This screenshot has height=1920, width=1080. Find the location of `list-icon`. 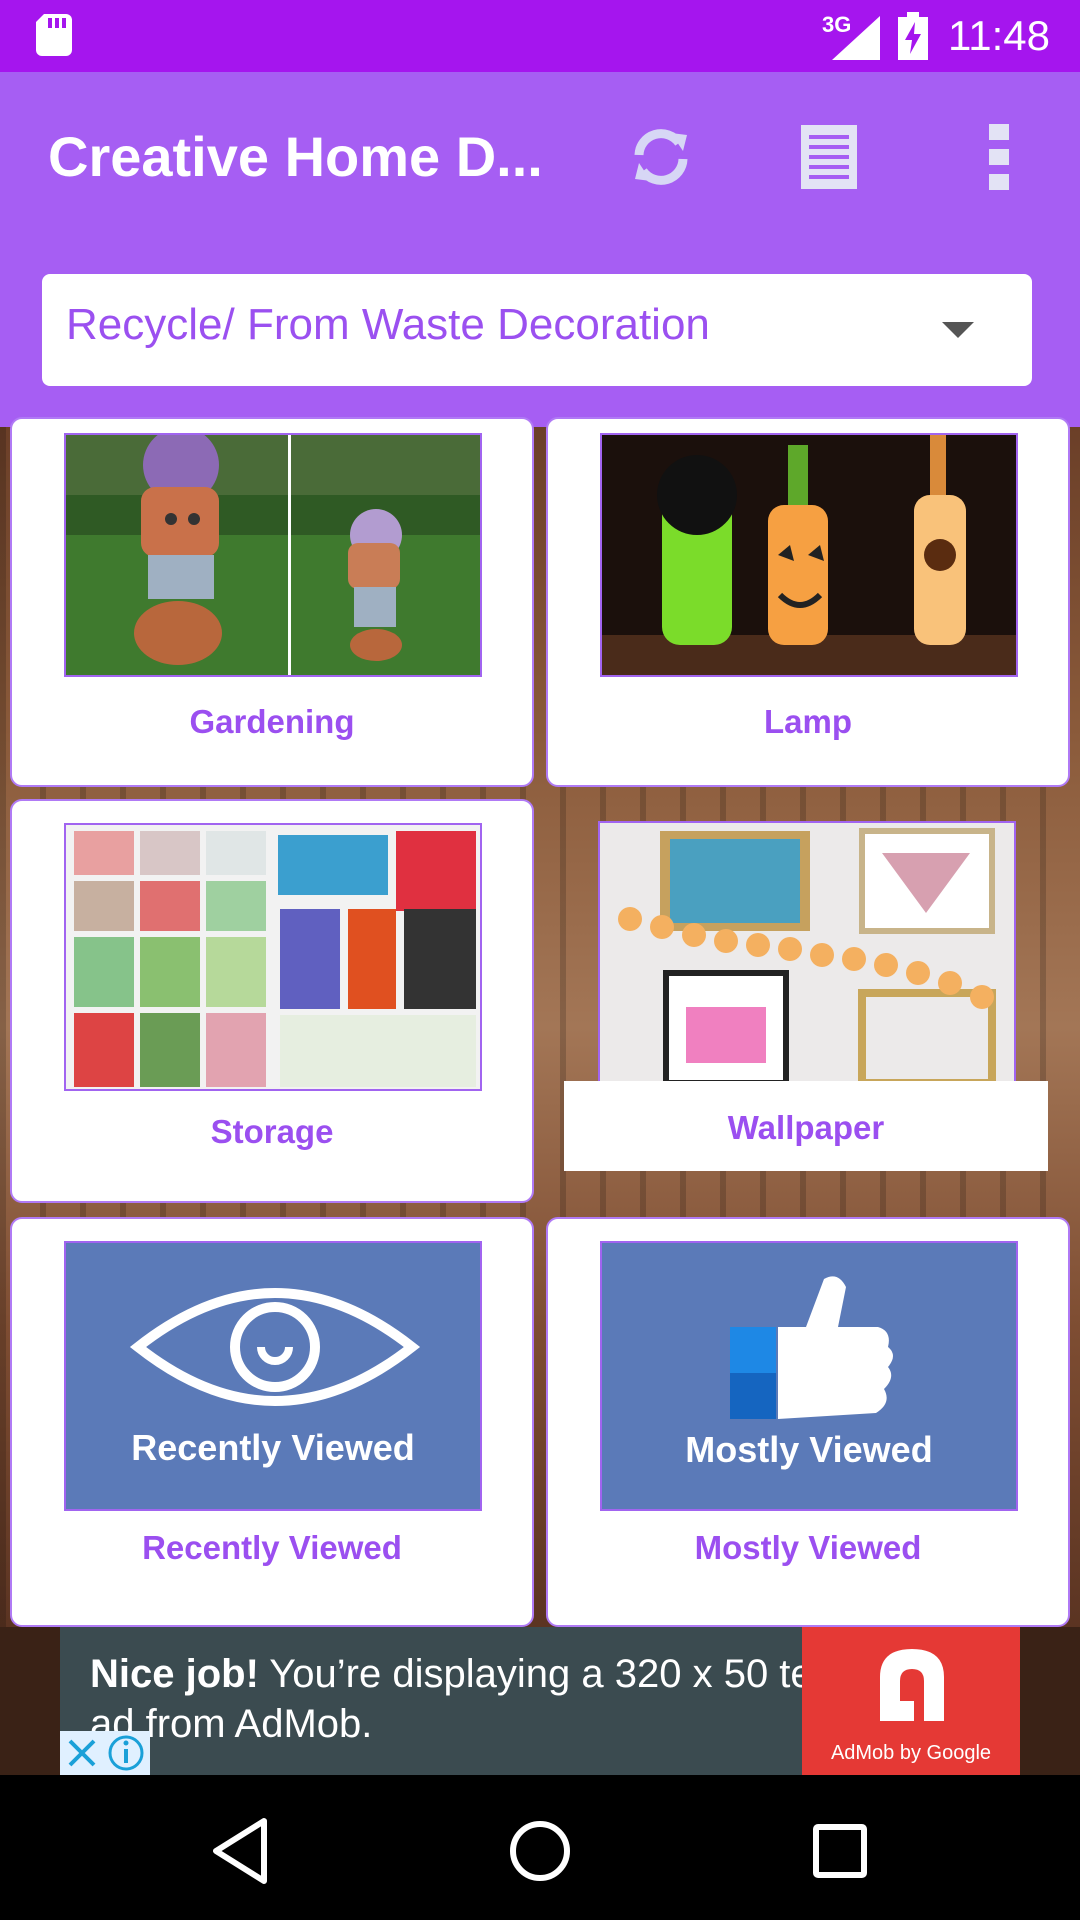

list-icon is located at coordinates (829, 157).